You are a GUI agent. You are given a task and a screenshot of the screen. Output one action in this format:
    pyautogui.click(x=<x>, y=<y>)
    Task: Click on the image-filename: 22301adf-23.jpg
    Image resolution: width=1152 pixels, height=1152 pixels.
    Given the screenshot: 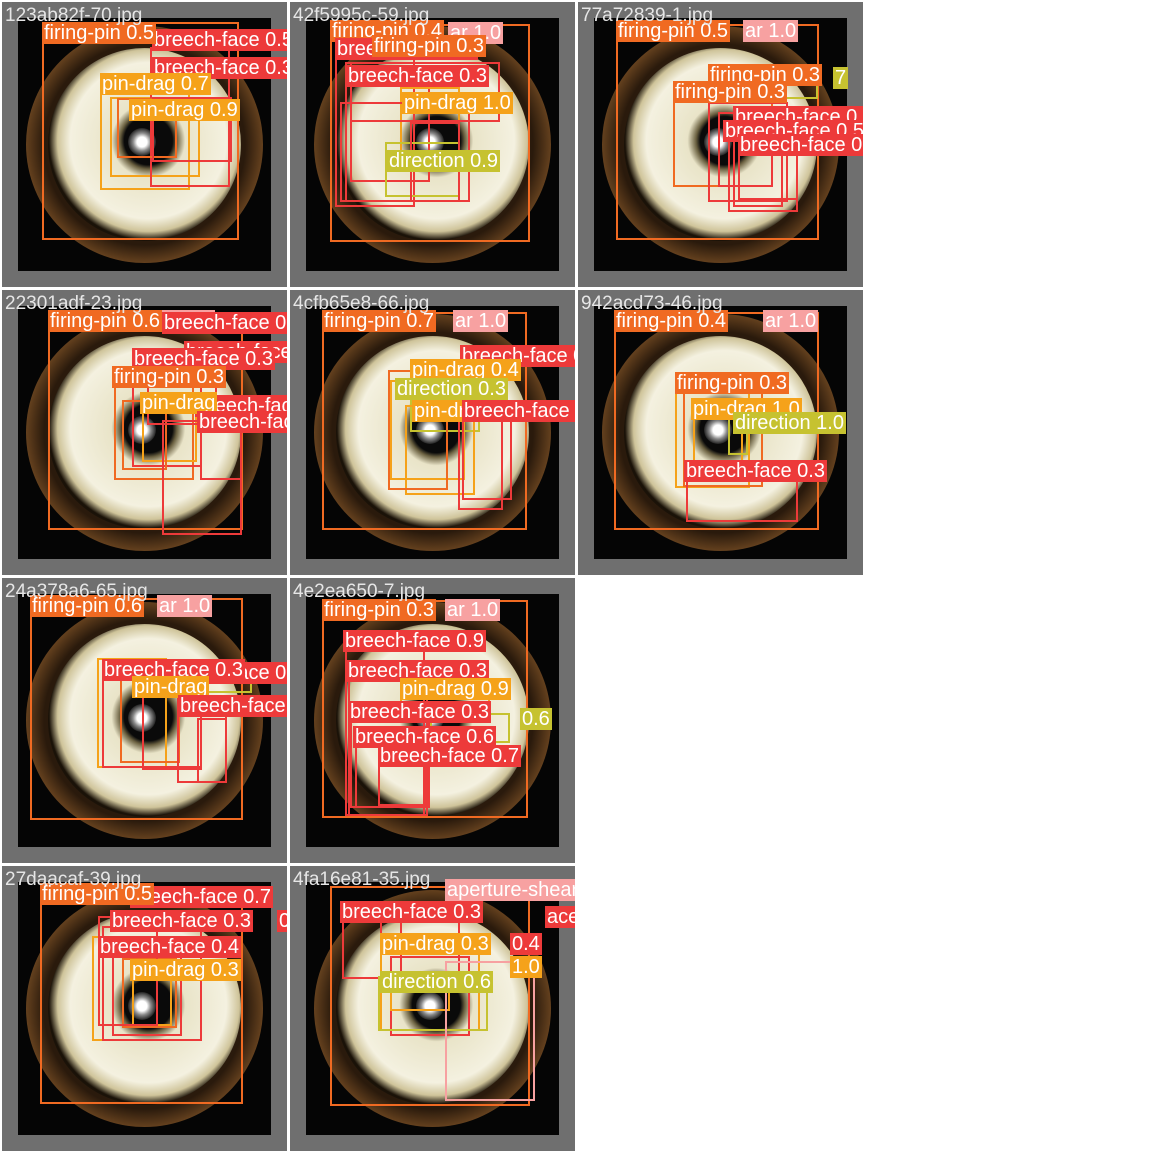 What is the action you would take?
    pyautogui.click(x=74, y=303)
    